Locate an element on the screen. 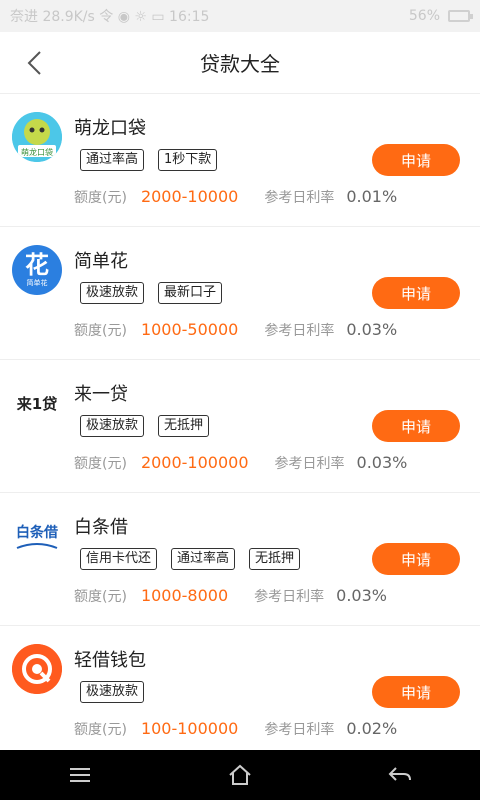 This screenshot has height=800, width=480. loan-logo: 来1贷 is located at coordinates (37, 403).